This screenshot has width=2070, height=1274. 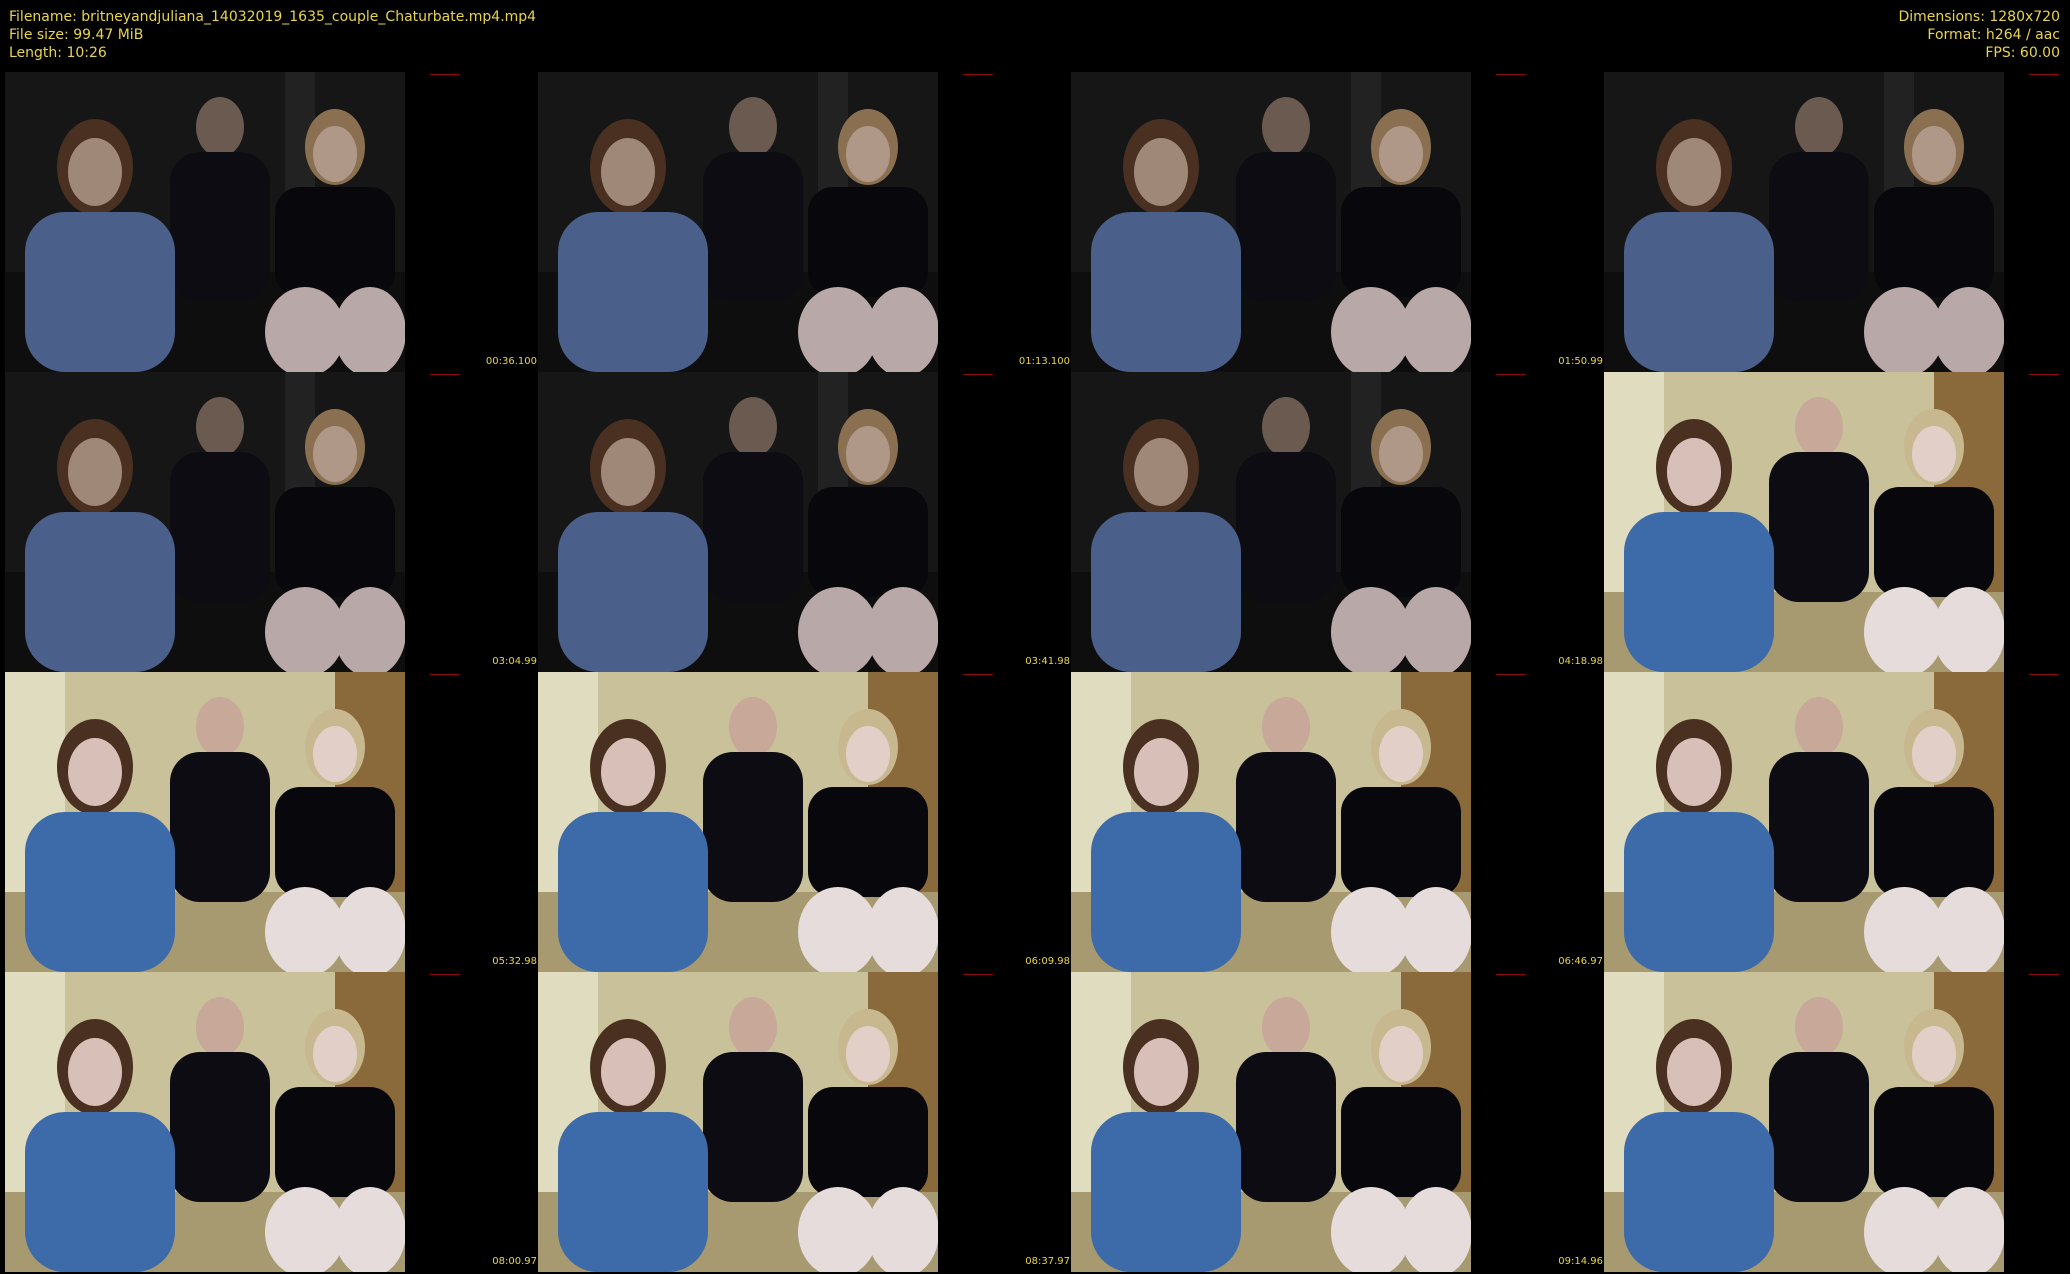 I want to click on thumbnail-cell: 04:18.98, so click(x=1337, y=522).